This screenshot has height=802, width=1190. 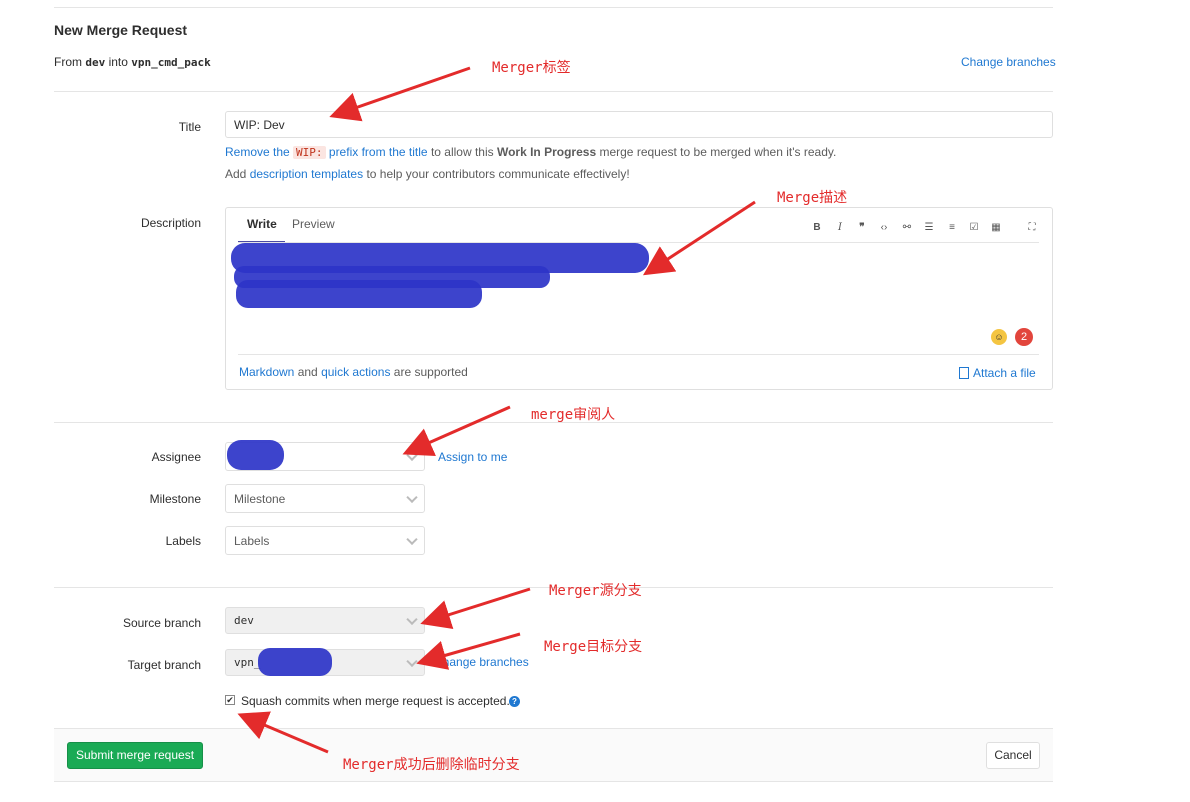 What do you see at coordinates (400, 94) in the screenshot?
I see `title-arrow` at bounding box center [400, 94].